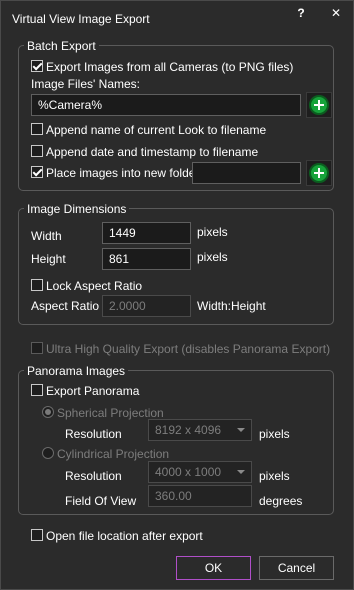 Image resolution: width=354 pixels, height=590 pixels. I want to click on add-token-icon, so click(319, 105).